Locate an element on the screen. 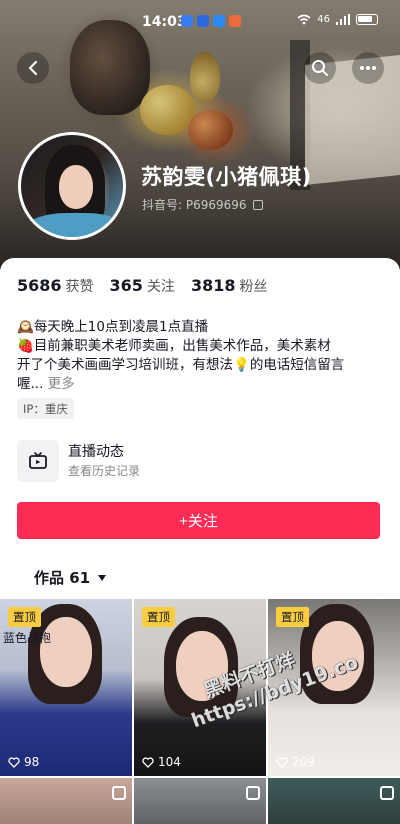 The width and height of the screenshot is (400, 824). avatar-face-shape is located at coordinates (76, 187).